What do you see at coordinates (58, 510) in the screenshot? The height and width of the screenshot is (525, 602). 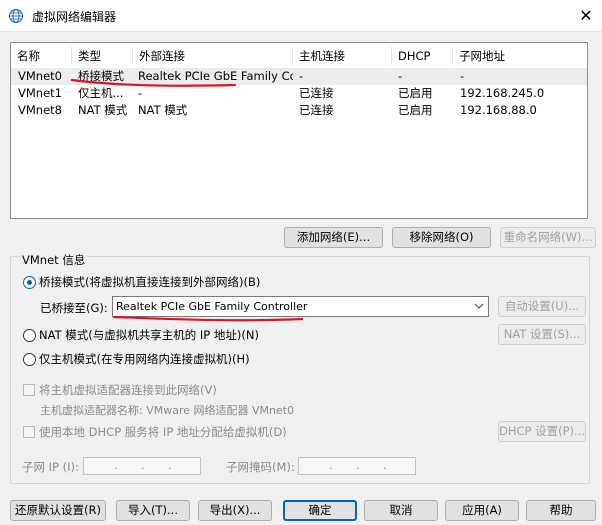 I see `restore-defaults-button: 还原默认设置(R)` at bounding box center [58, 510].